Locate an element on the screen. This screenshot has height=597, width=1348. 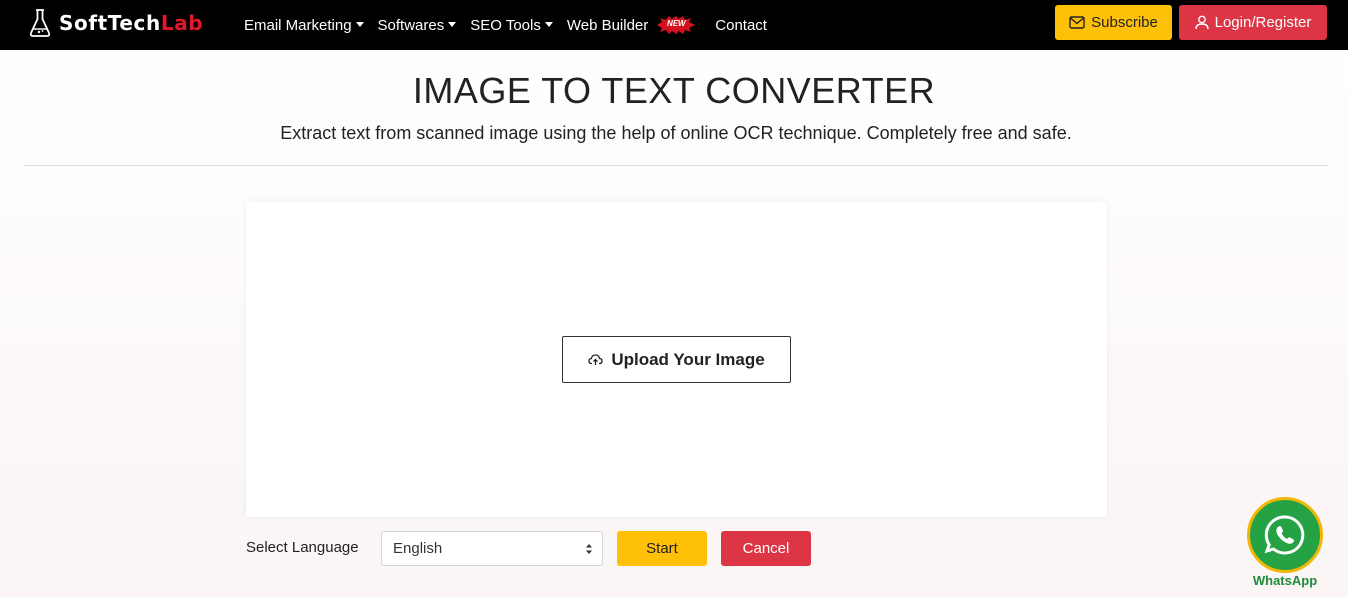
select-arrows-icon is located at coordinates (589, 549).